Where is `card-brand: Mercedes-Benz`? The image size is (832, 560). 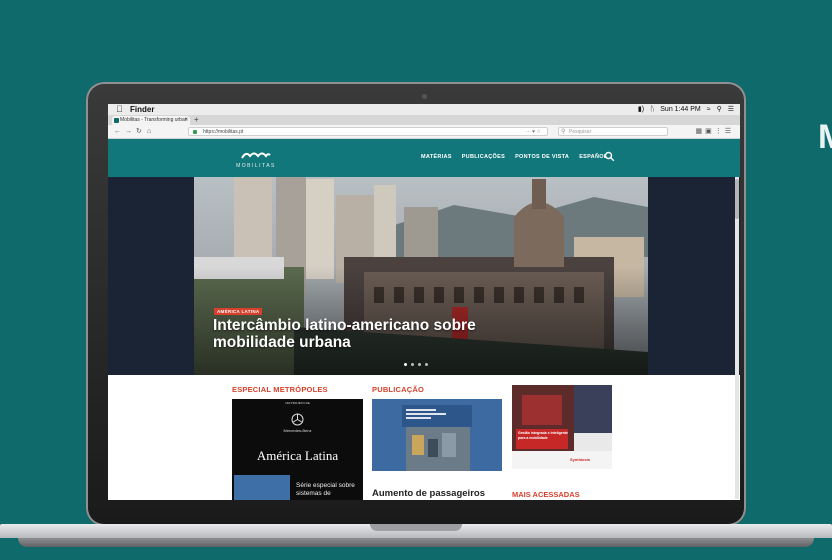 card-brand: Mercedes-Benz is located at coordinates (297, 430).